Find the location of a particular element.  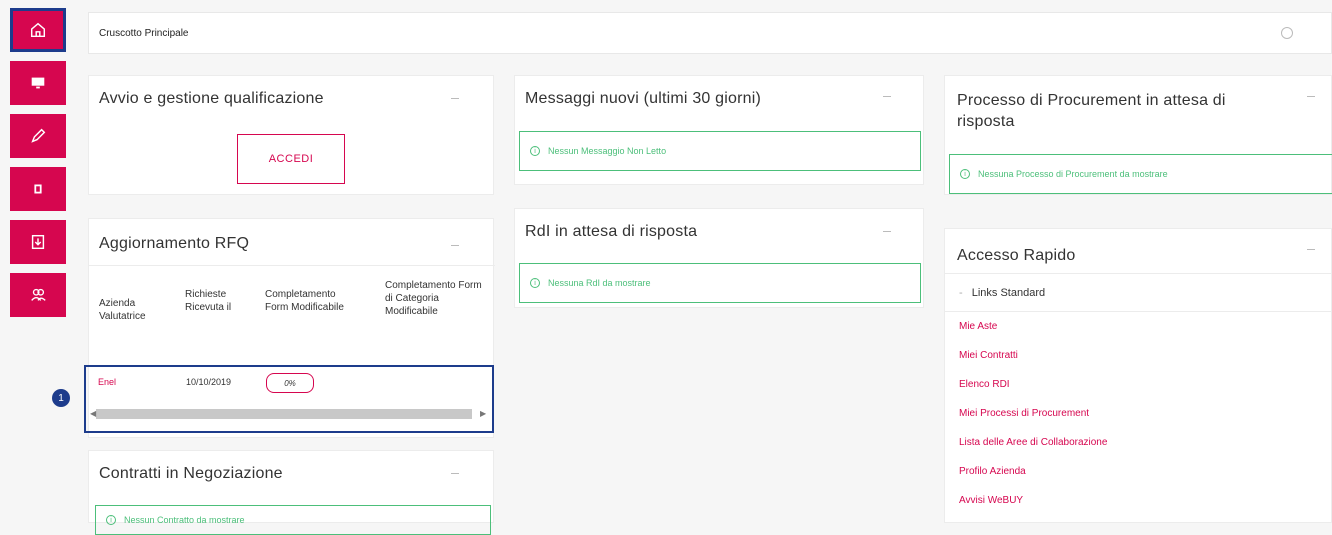

card-title: Messaggi nuovi (ultimi 30 giorni) is located at coordinates (643, 98).